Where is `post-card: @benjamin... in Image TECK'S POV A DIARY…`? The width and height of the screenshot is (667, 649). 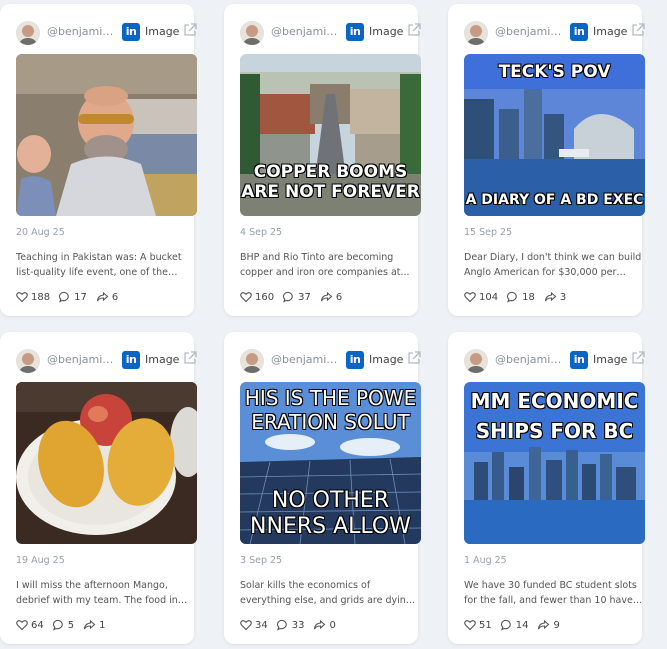 post-card: @benjamin... in Image TECK'S POV A DIARY… is located at coordinates (546, 160).